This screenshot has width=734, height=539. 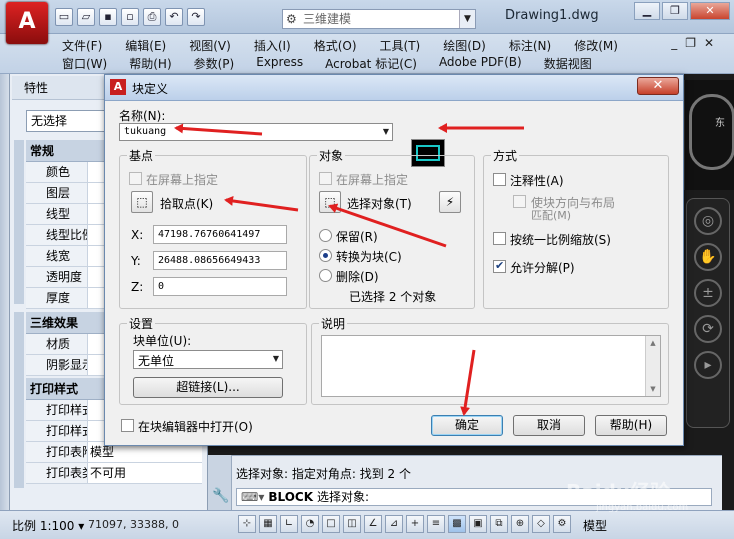 What do you see at coordinates (436, 524) in the screenshot?
I see `lineweight-icon: ≡` at bounding box center [436, 524].